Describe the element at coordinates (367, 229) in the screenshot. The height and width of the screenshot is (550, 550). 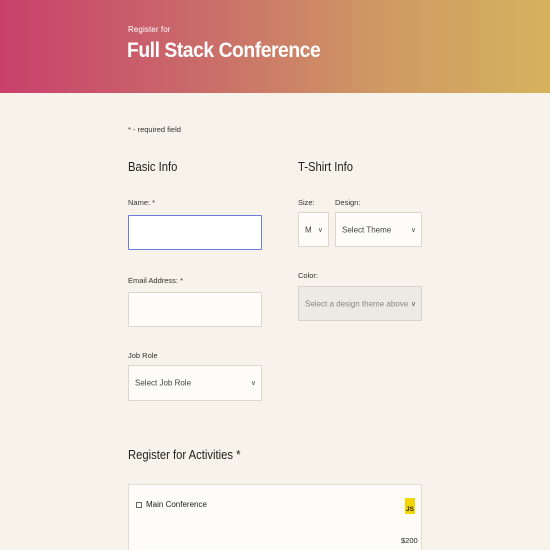
I see `design-selected: Select Theme` at that location.